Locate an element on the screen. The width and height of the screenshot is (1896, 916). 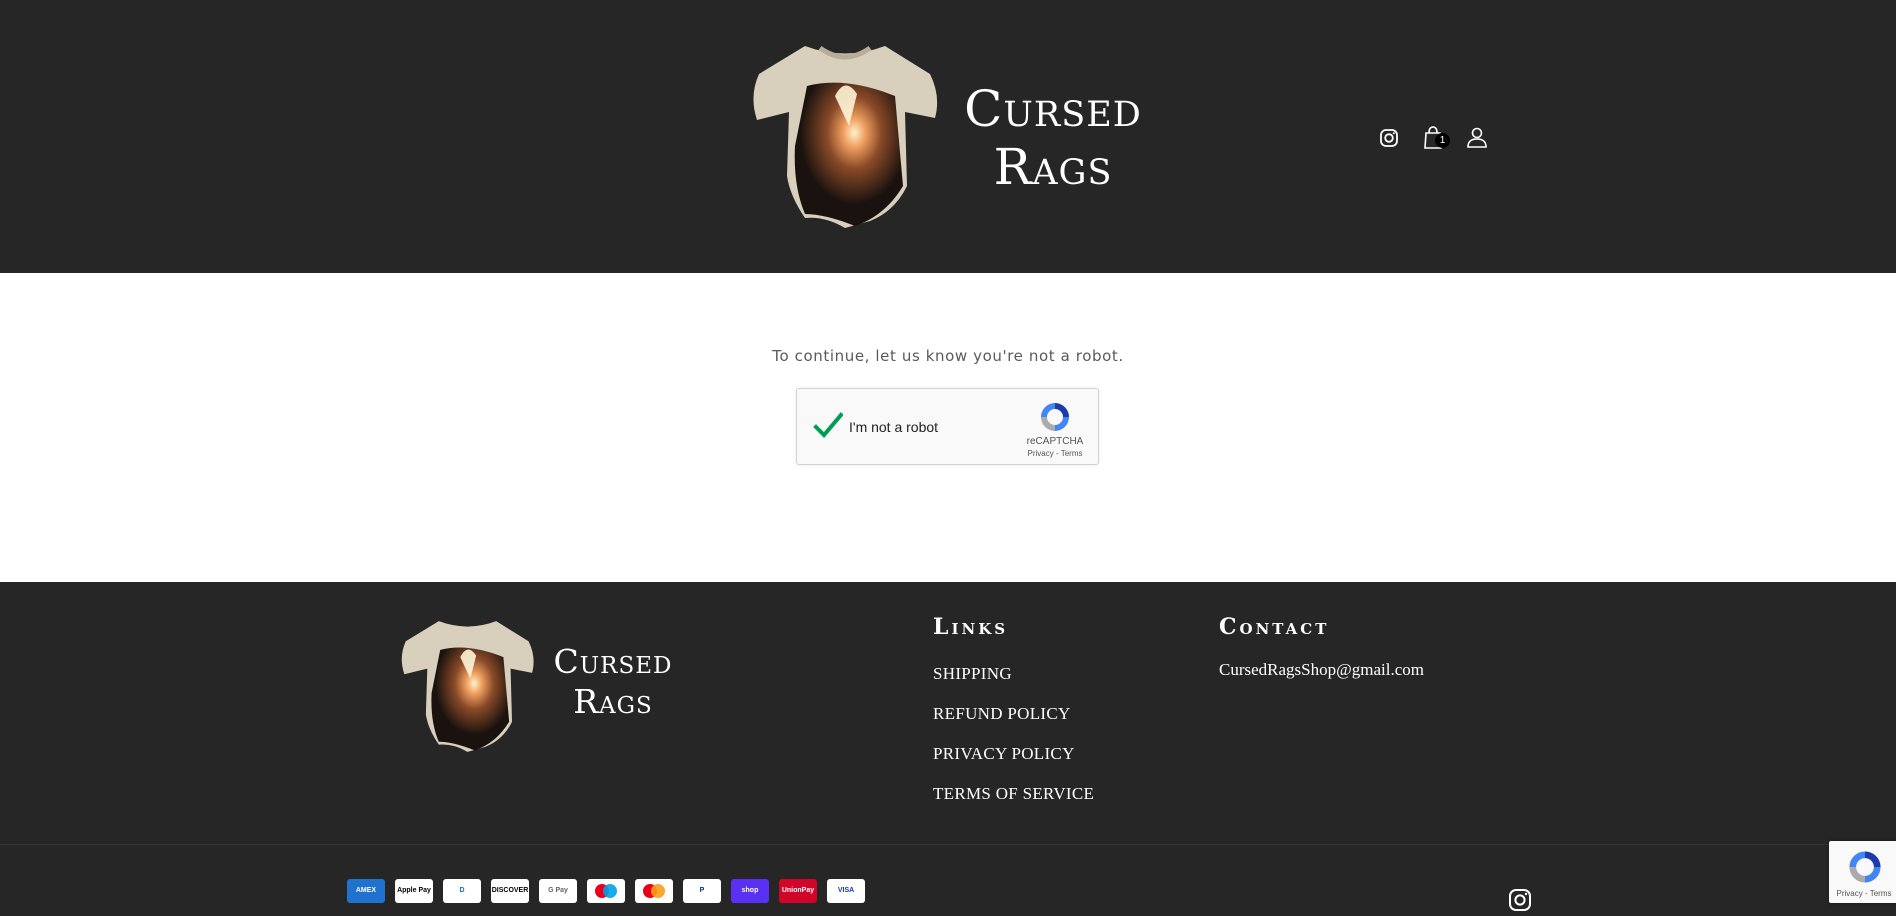
footer-brand-link: Cursed Rags is located at coordinates (540, 684).